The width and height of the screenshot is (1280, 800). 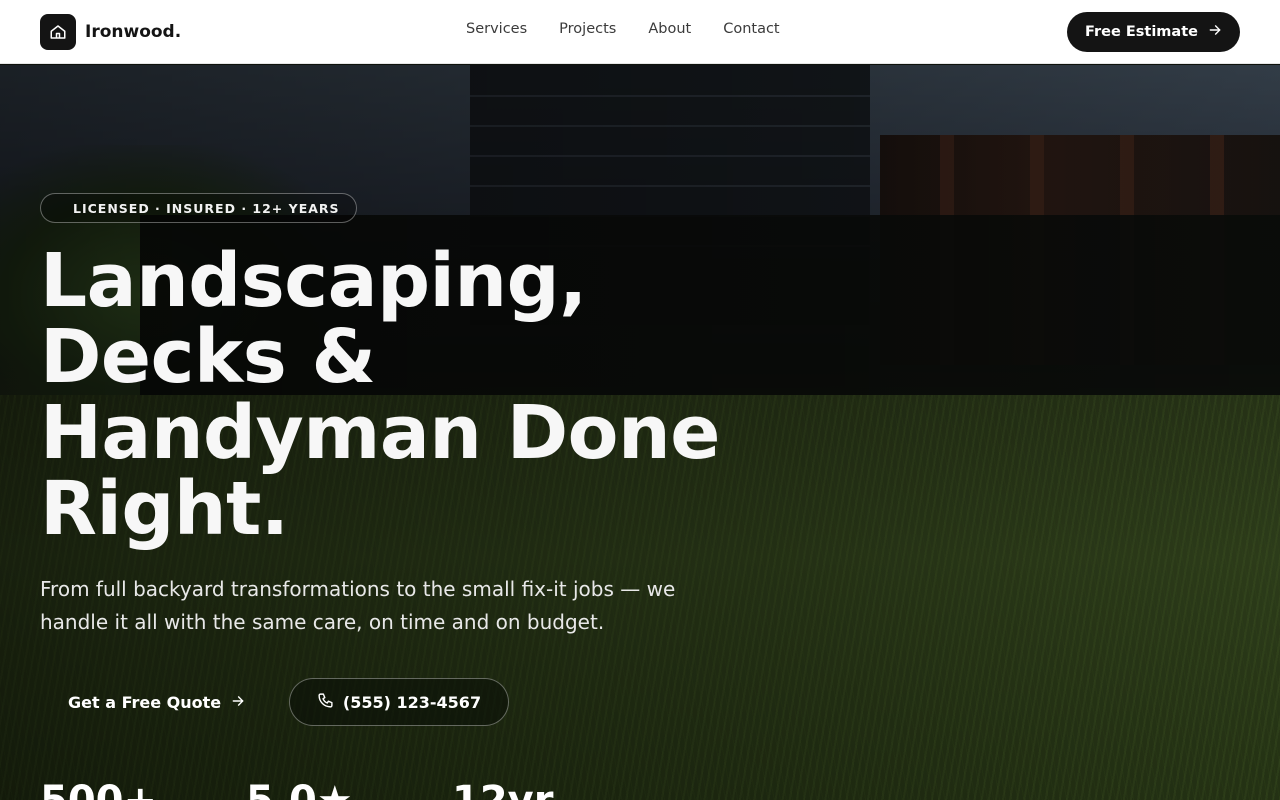 I want to click on headline-line: Right., so click(x=164, y=509).